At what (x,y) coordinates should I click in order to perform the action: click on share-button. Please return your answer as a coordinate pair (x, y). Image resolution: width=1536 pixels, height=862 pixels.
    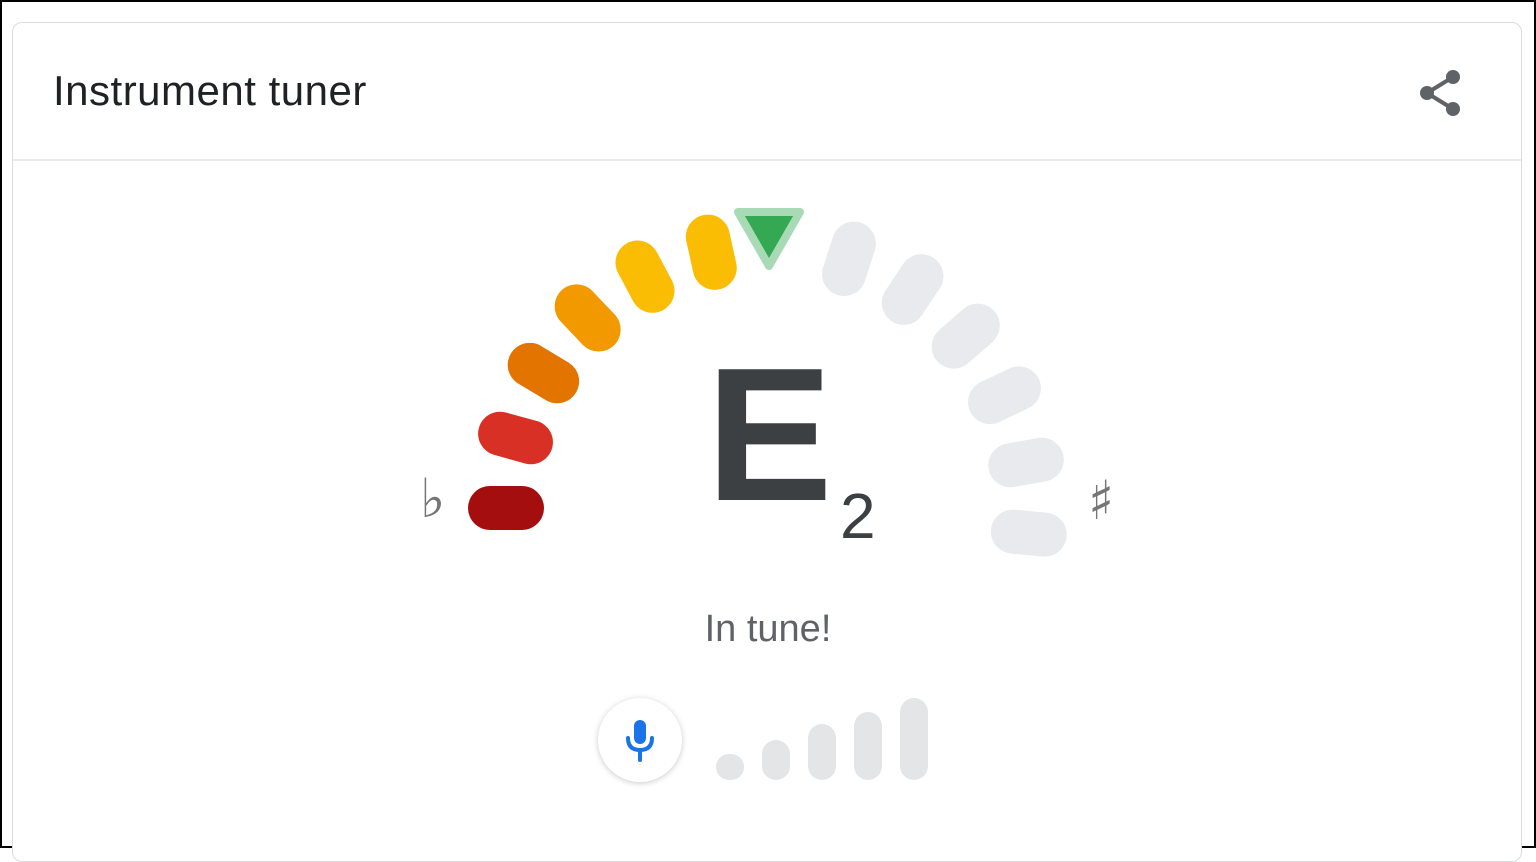
    Looking at the image, I should click on (1441, 93).